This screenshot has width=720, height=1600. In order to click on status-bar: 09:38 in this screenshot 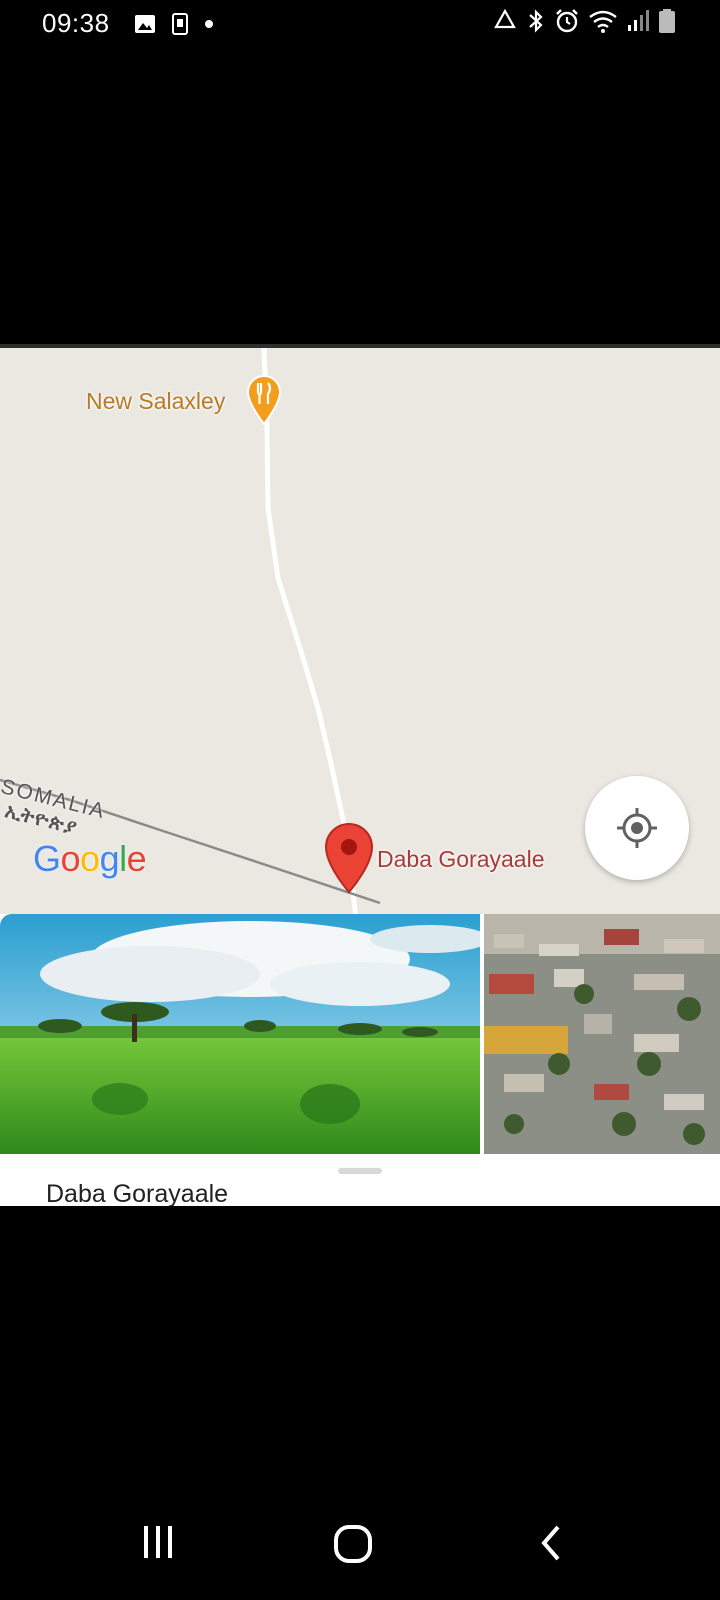, I will do `click(360, 24)`.